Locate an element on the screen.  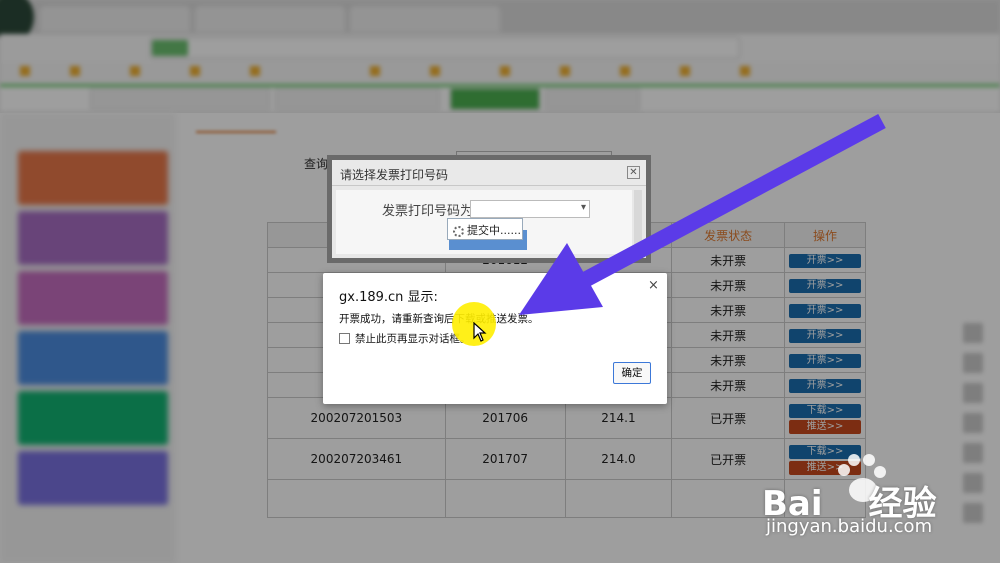
watermark-url: jingyan.baidu.com is located at coordinates (849, 526).